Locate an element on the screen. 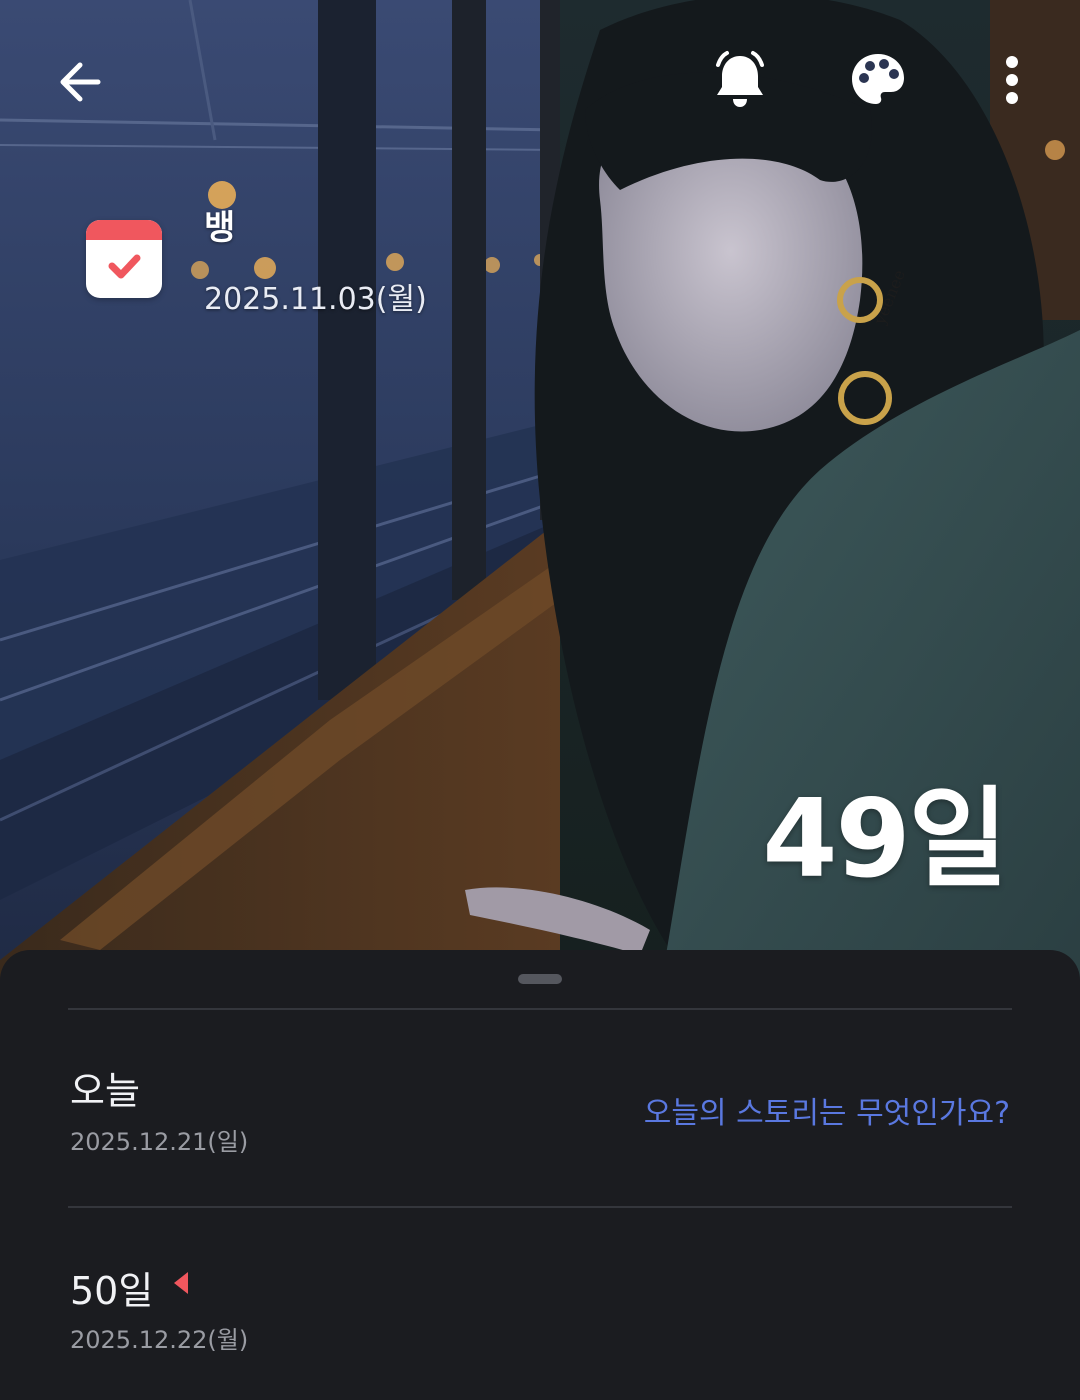 Image resolution: width=1080 pixels, height=1400 pixels. theme-palette-button is located at coordinates (878, 80).